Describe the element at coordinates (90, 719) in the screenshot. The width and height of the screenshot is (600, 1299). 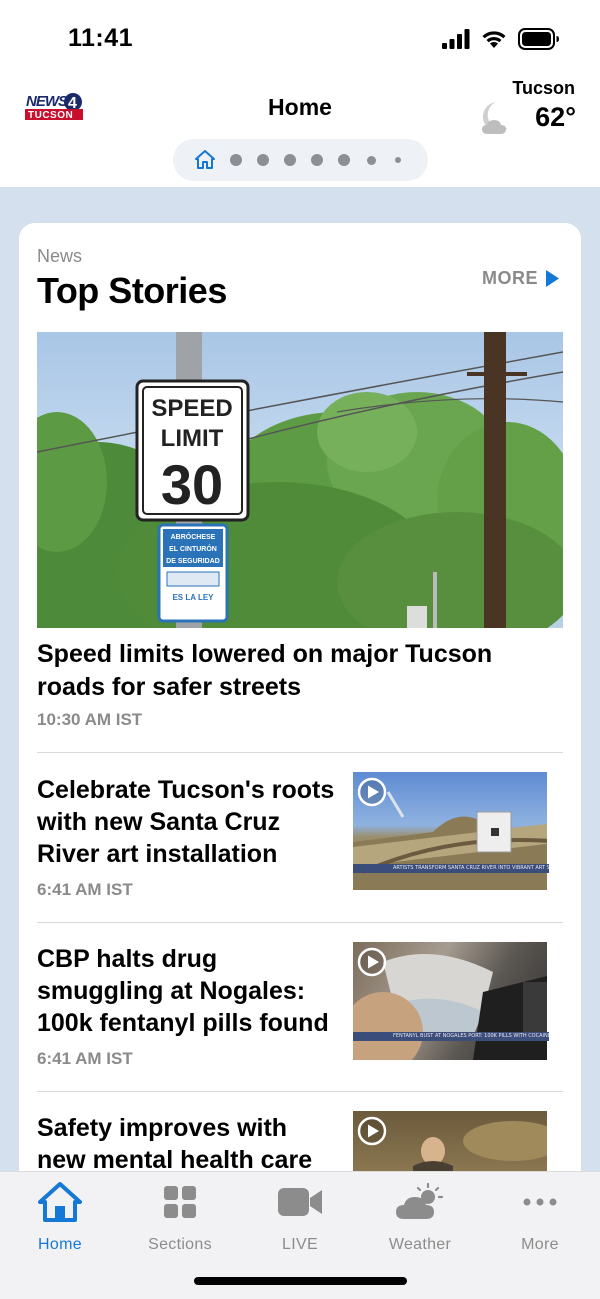
I see `hero-story-time: 10:30 AM IST` at that location.